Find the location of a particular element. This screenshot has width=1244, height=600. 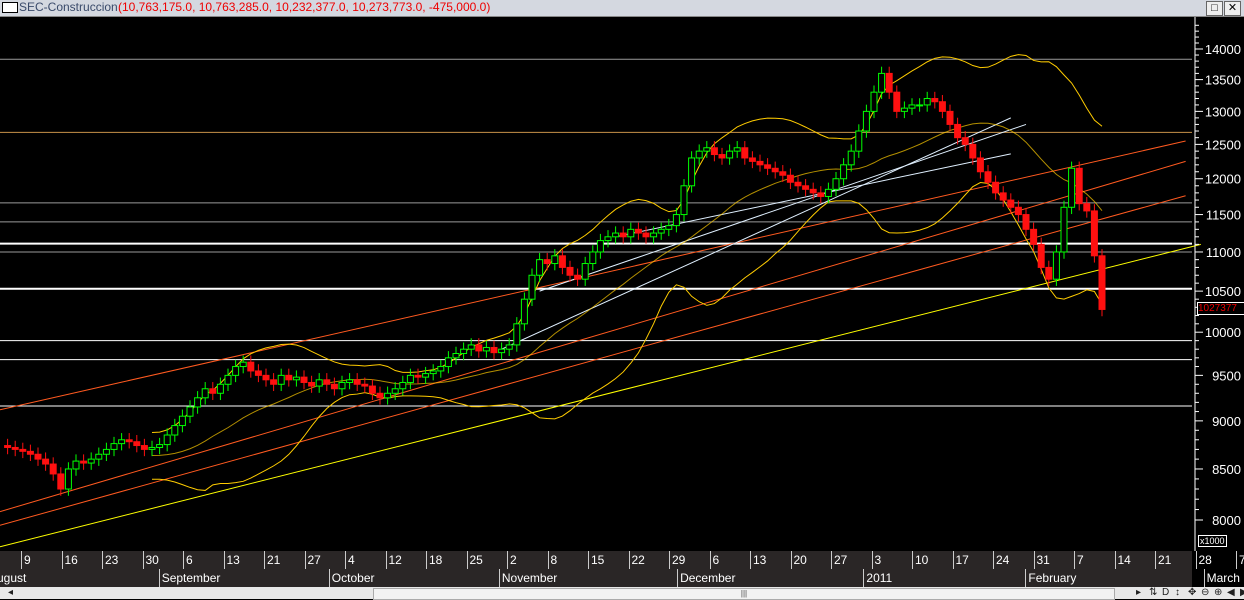

x-month-label: February is located at coordinates (1050, 578).